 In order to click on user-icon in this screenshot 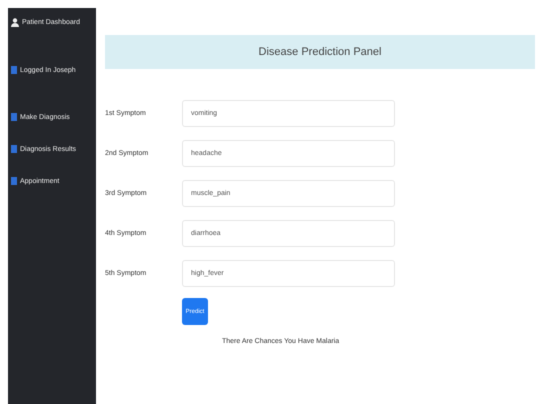, I will do `click(15, 22)`.